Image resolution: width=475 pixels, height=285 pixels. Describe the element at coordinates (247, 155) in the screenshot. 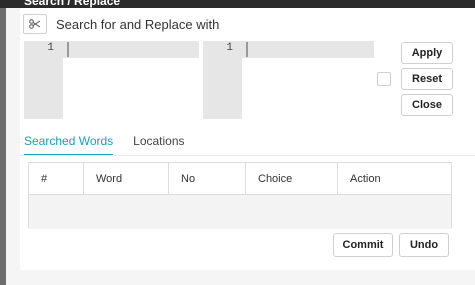

I see `tab-divider` at that location.